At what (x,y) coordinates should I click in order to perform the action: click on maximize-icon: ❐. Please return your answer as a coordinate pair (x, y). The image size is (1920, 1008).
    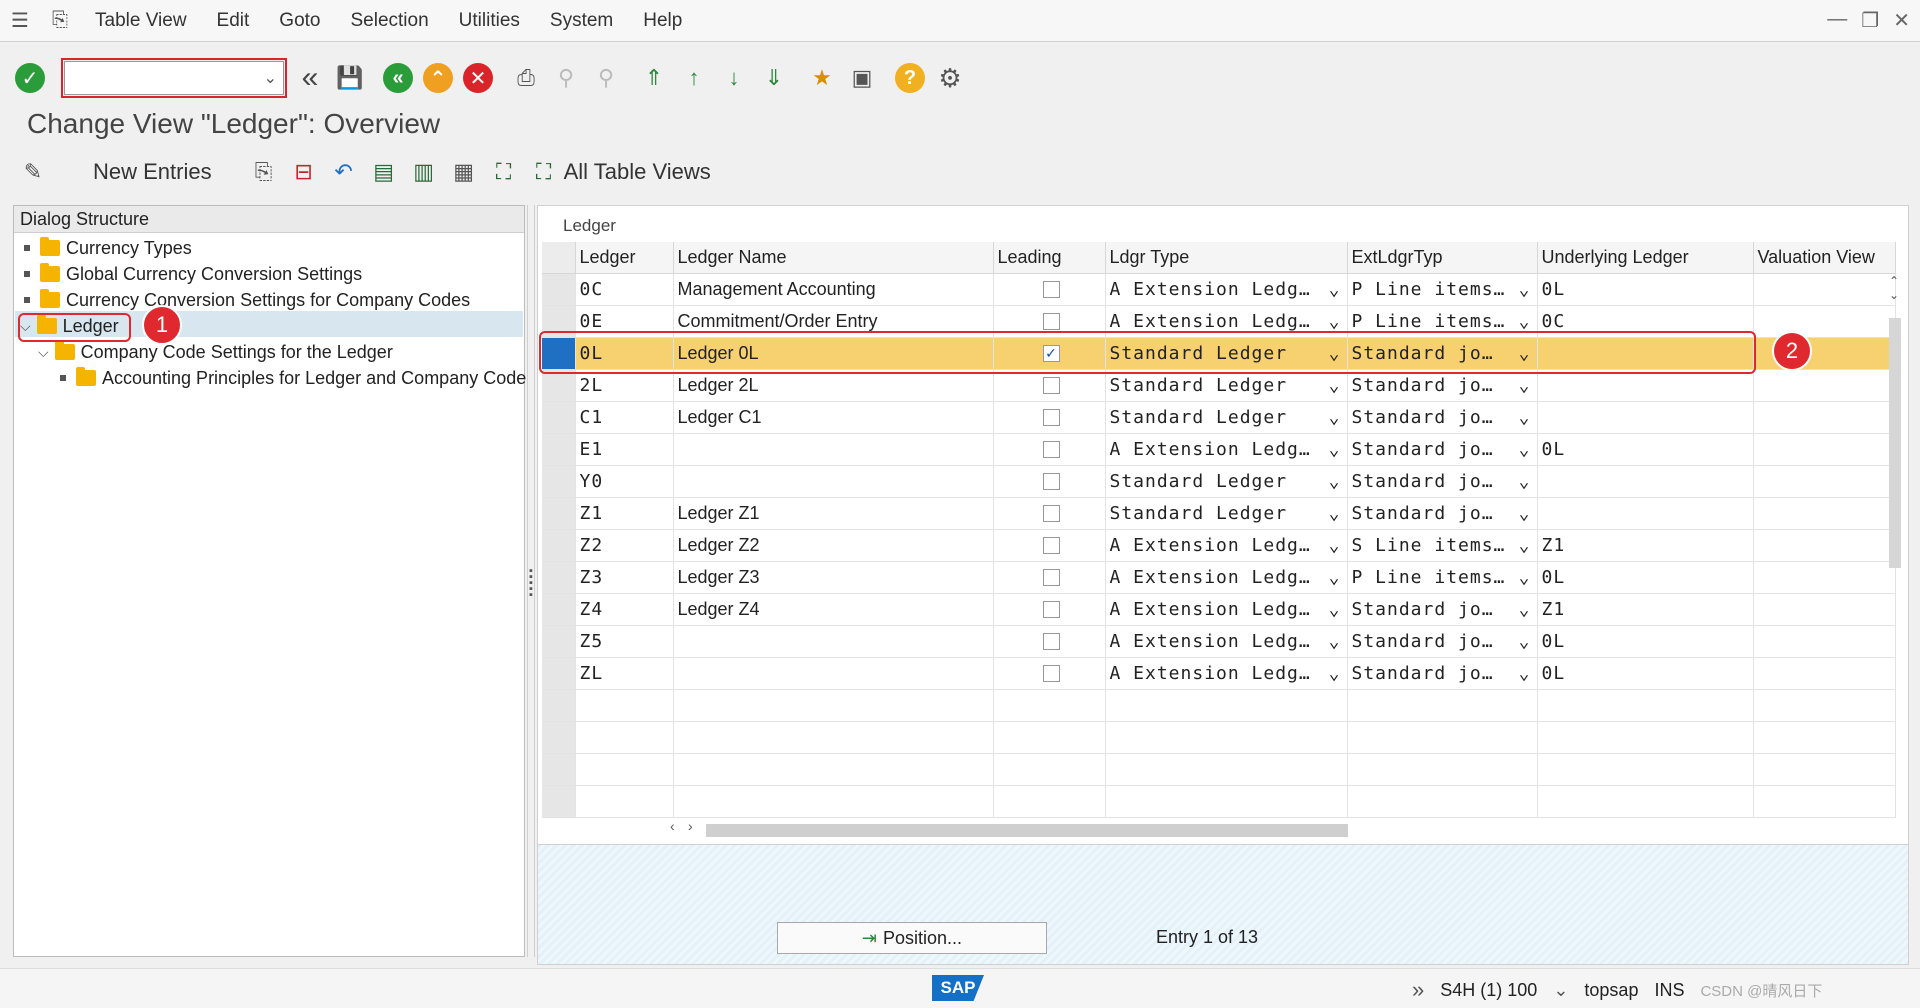
    Looking at the image, I should click on (1870, 20).